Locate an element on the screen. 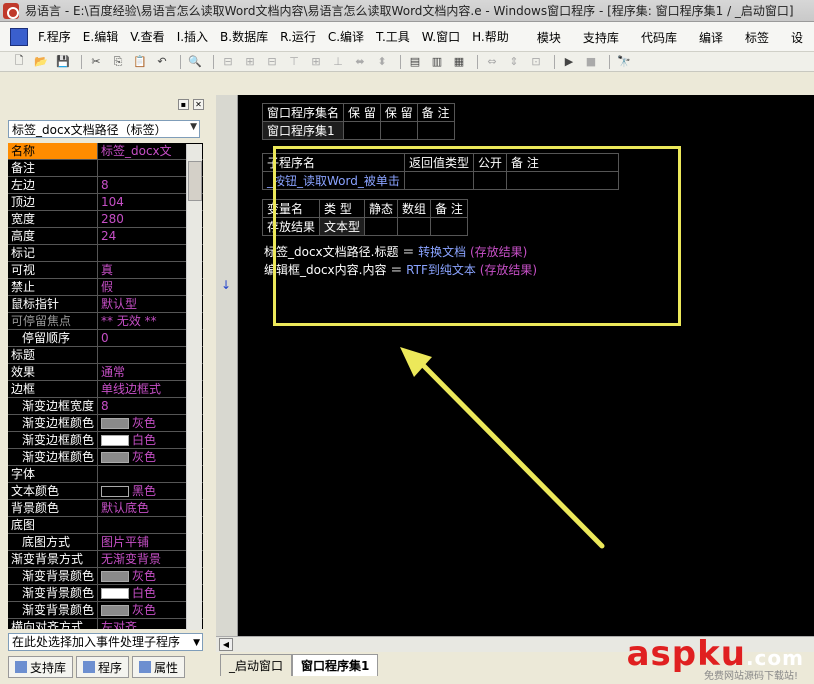 This screenshot has height=684, width=814. scroll-left-icon: ◀ is located at coordinates (226, 644).